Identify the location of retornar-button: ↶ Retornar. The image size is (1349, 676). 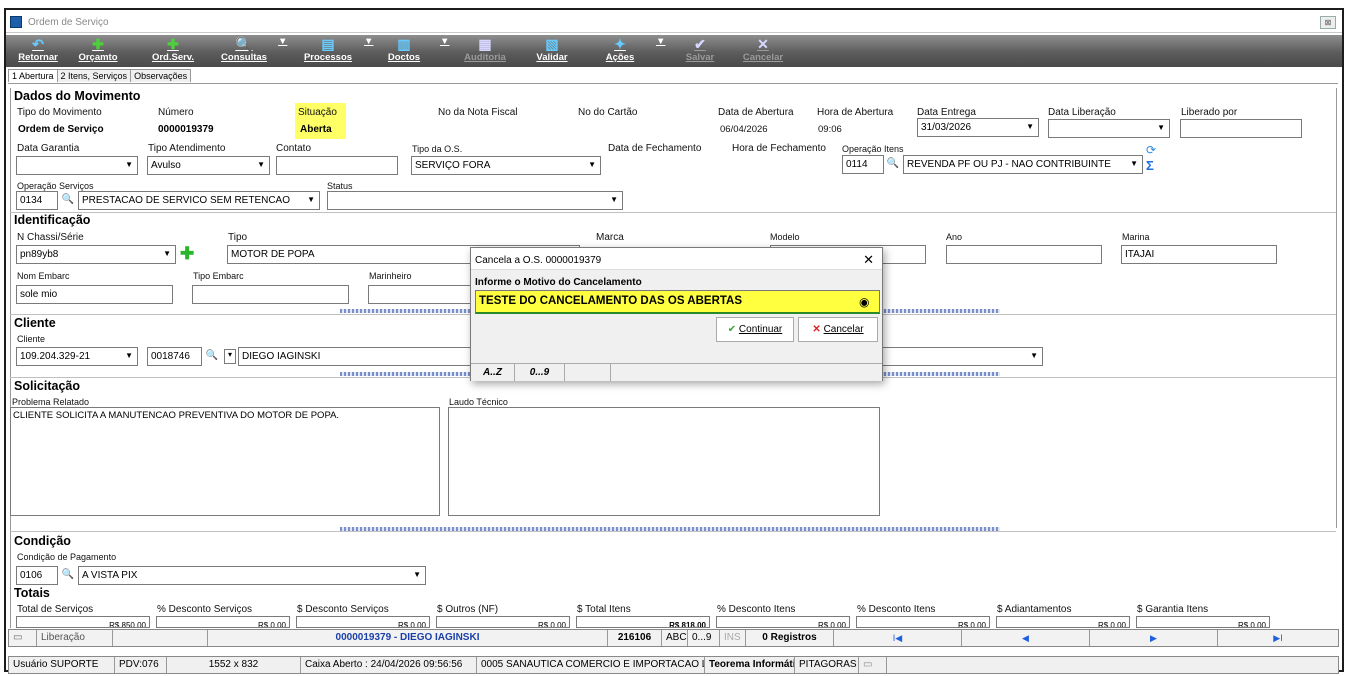
(38, 51).